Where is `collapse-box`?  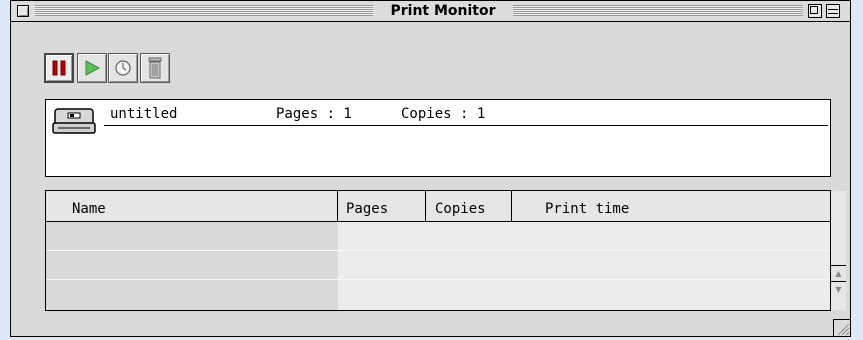 collapse-box is located at coordinates (833, 11).